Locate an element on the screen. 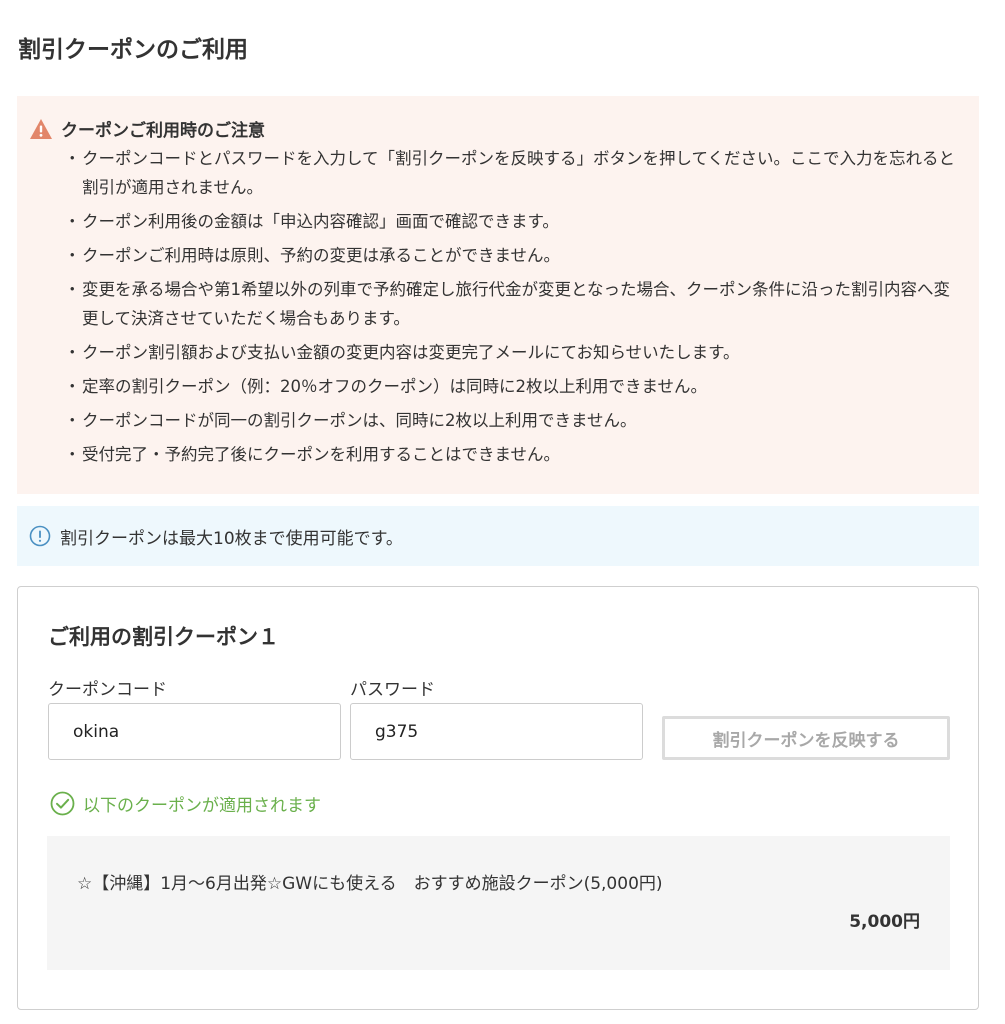 The height and width of the screenshot is (1024, 1005). caution-item: クーポン割引額および支払い金額の変更内容は変更完了メールにてお知らせいたします。 is located at coordinates (513, 352).